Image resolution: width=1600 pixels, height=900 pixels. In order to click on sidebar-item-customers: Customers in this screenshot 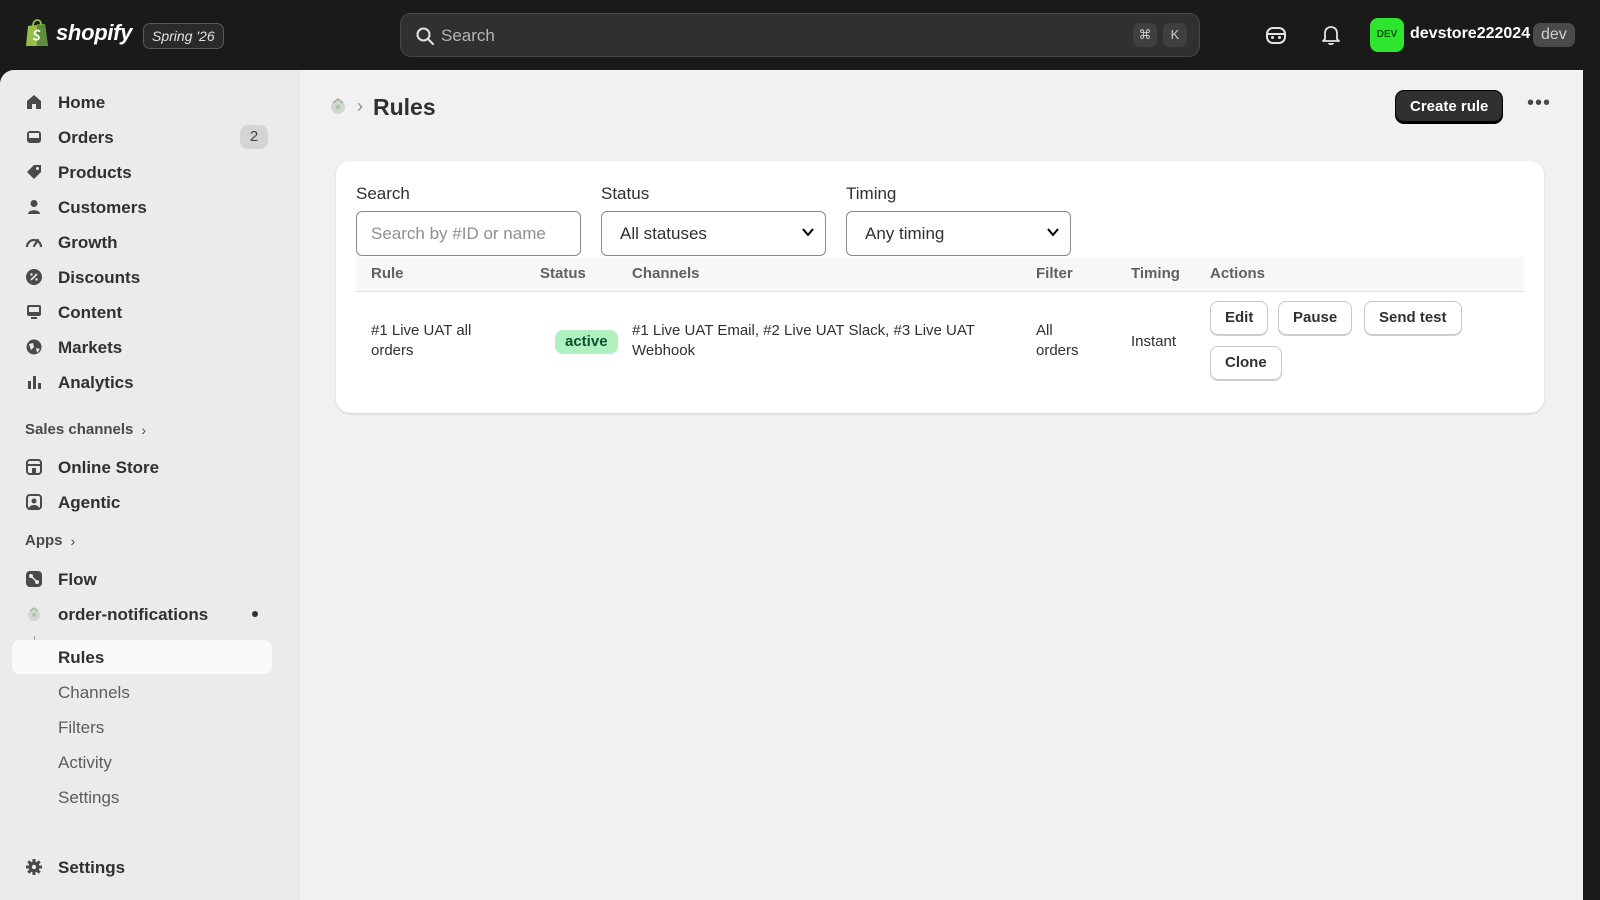, I will do `click(142, 207)`.